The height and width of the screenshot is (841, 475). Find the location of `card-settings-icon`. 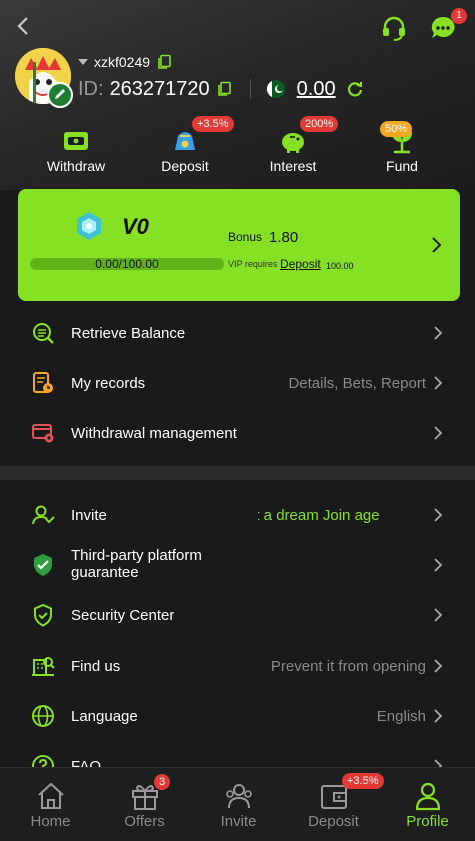

card-settings-icon is located at coordinates (43, 433).